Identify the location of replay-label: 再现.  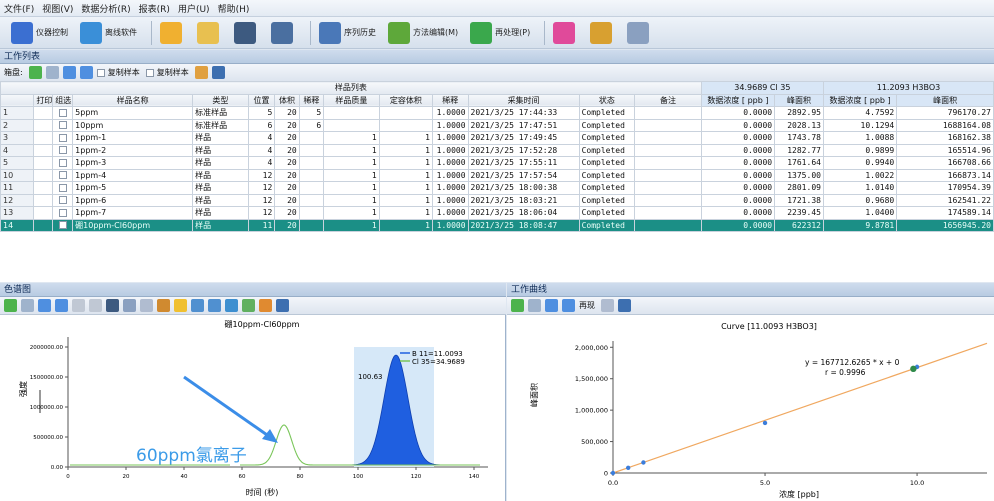
(587, 305).